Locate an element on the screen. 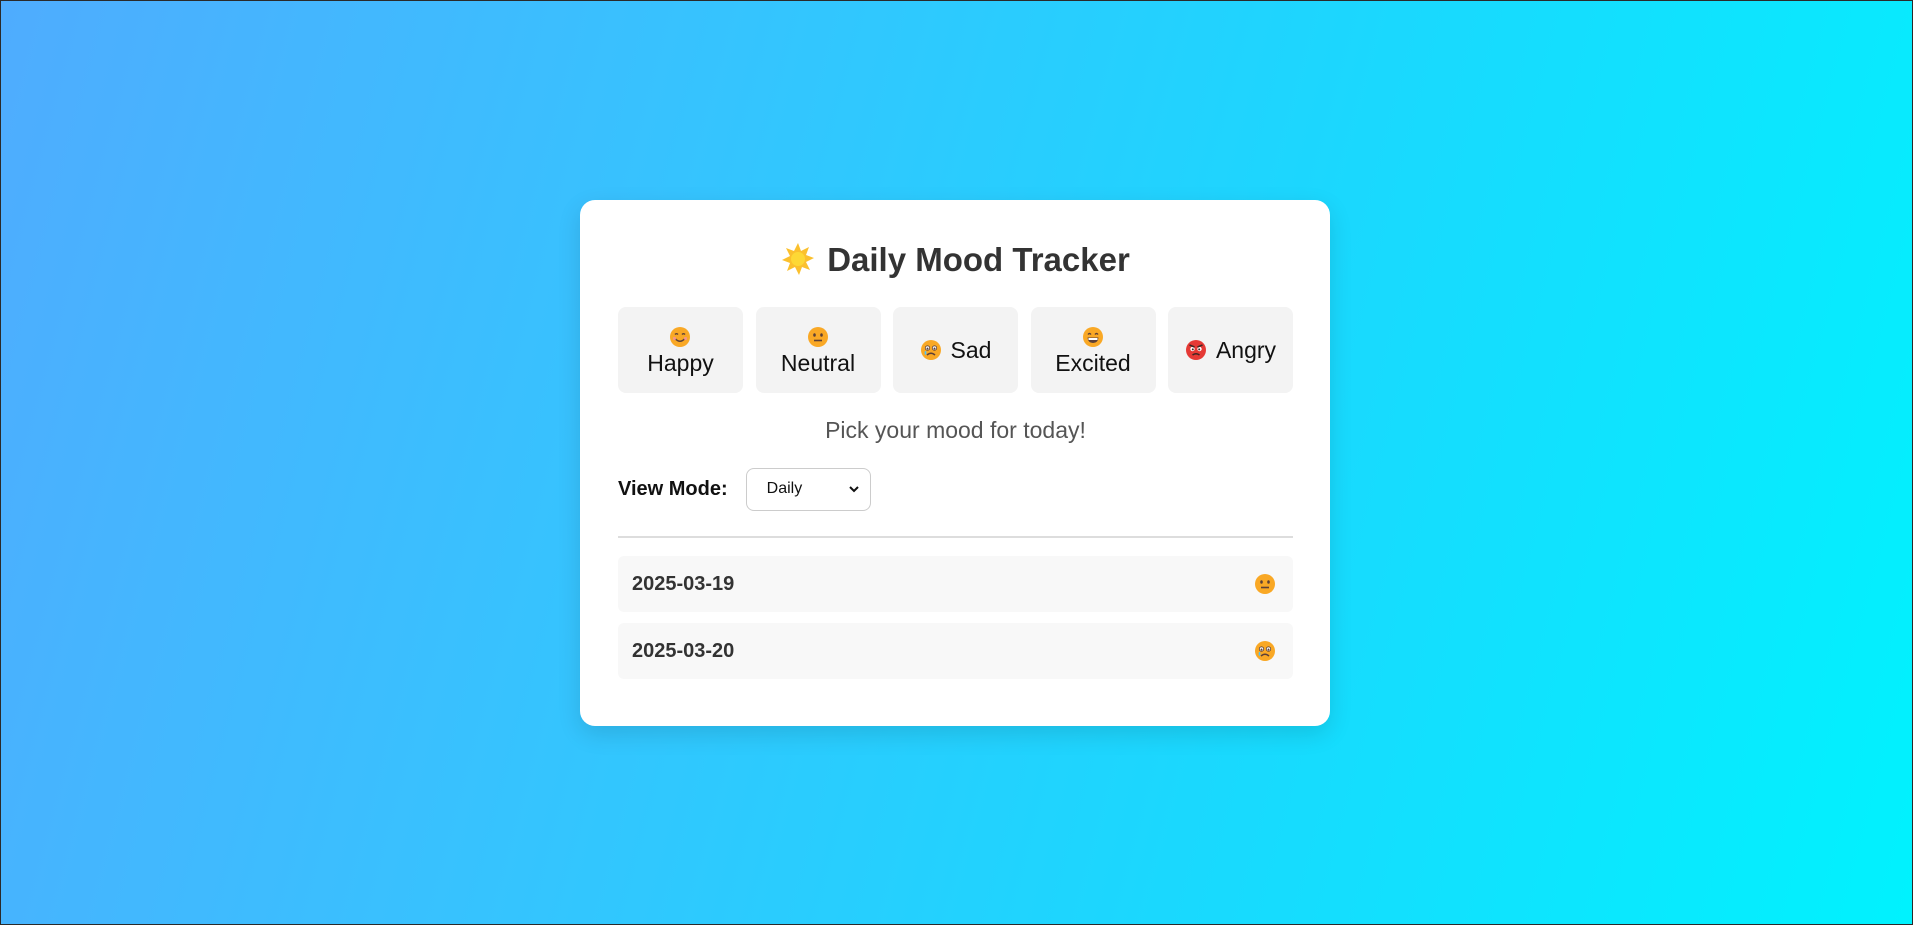  mood-entry: 2025-03-19 is located at coordinates (955, 584).